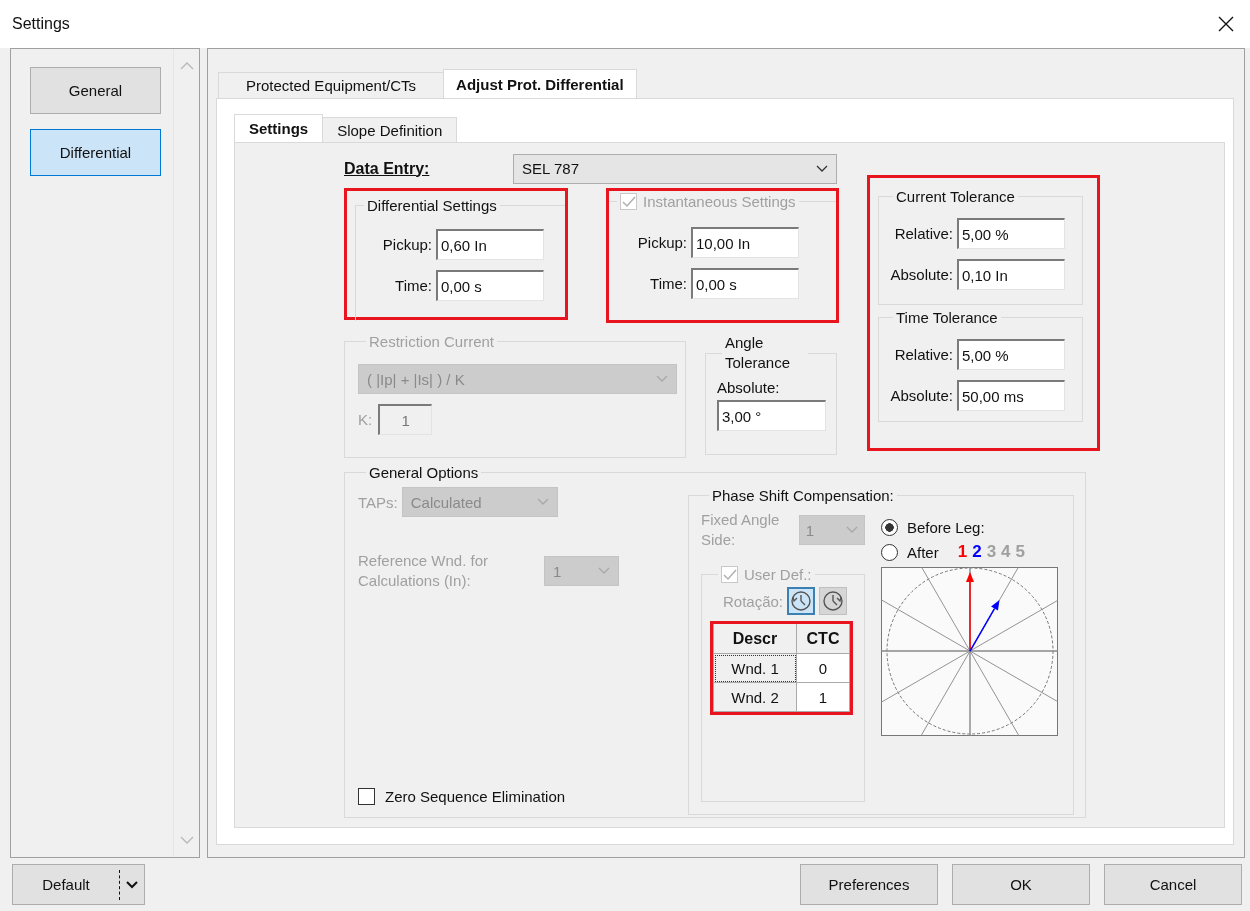  Describe the element at coordinates (186, 840) in the screenshot. I see `chevron-down-icon` at that location.